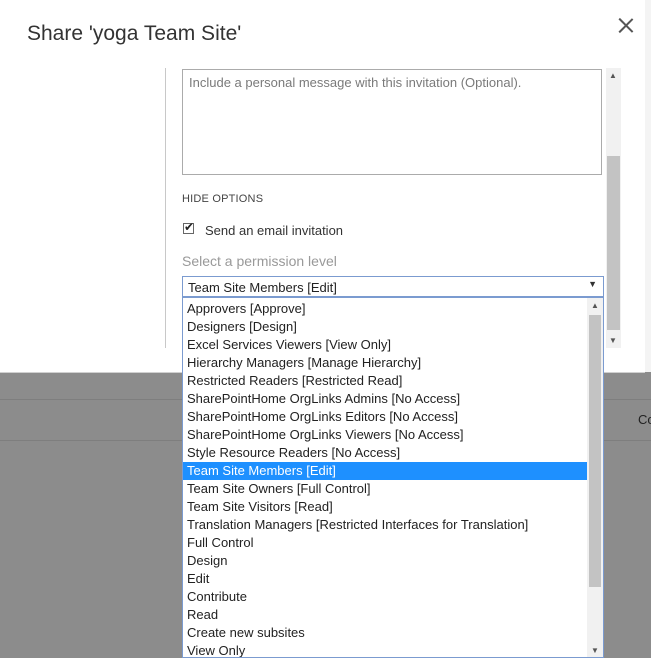 The height and width of the screenshot is (658, 651). Describe the element at coordinates (262, 287) in the screenshot. I see `permission-selected-value: Team Site Members [Edit]` at that location.